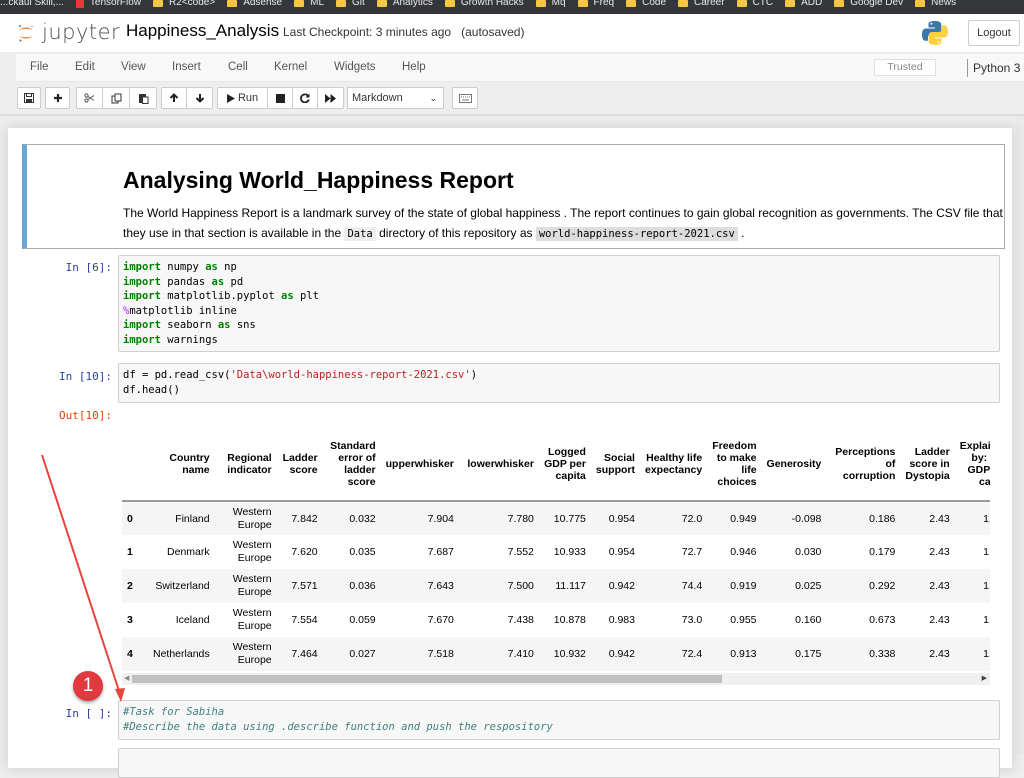 Image resolution: width=1024 pixels, height=778 pixels. What do you see at coordinates (69, 33) in the screenshot?
I see `jupyter-logo: jupyter` at bounding box center [69, 33].